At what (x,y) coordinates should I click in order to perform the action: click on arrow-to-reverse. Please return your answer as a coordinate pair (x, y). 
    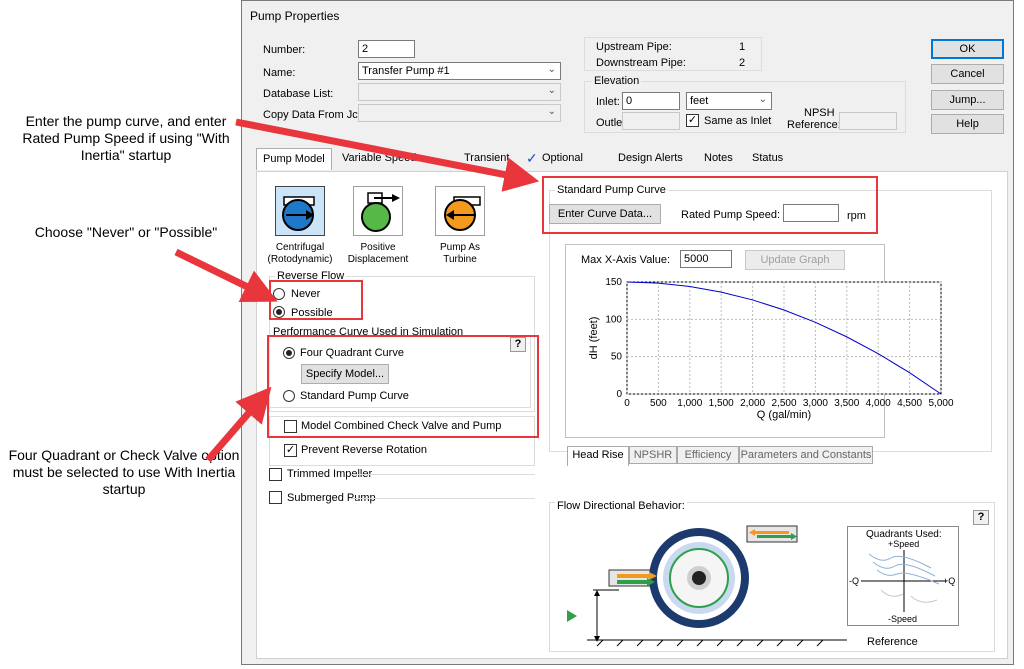
    Looking at the image, I should click on (226, 275).